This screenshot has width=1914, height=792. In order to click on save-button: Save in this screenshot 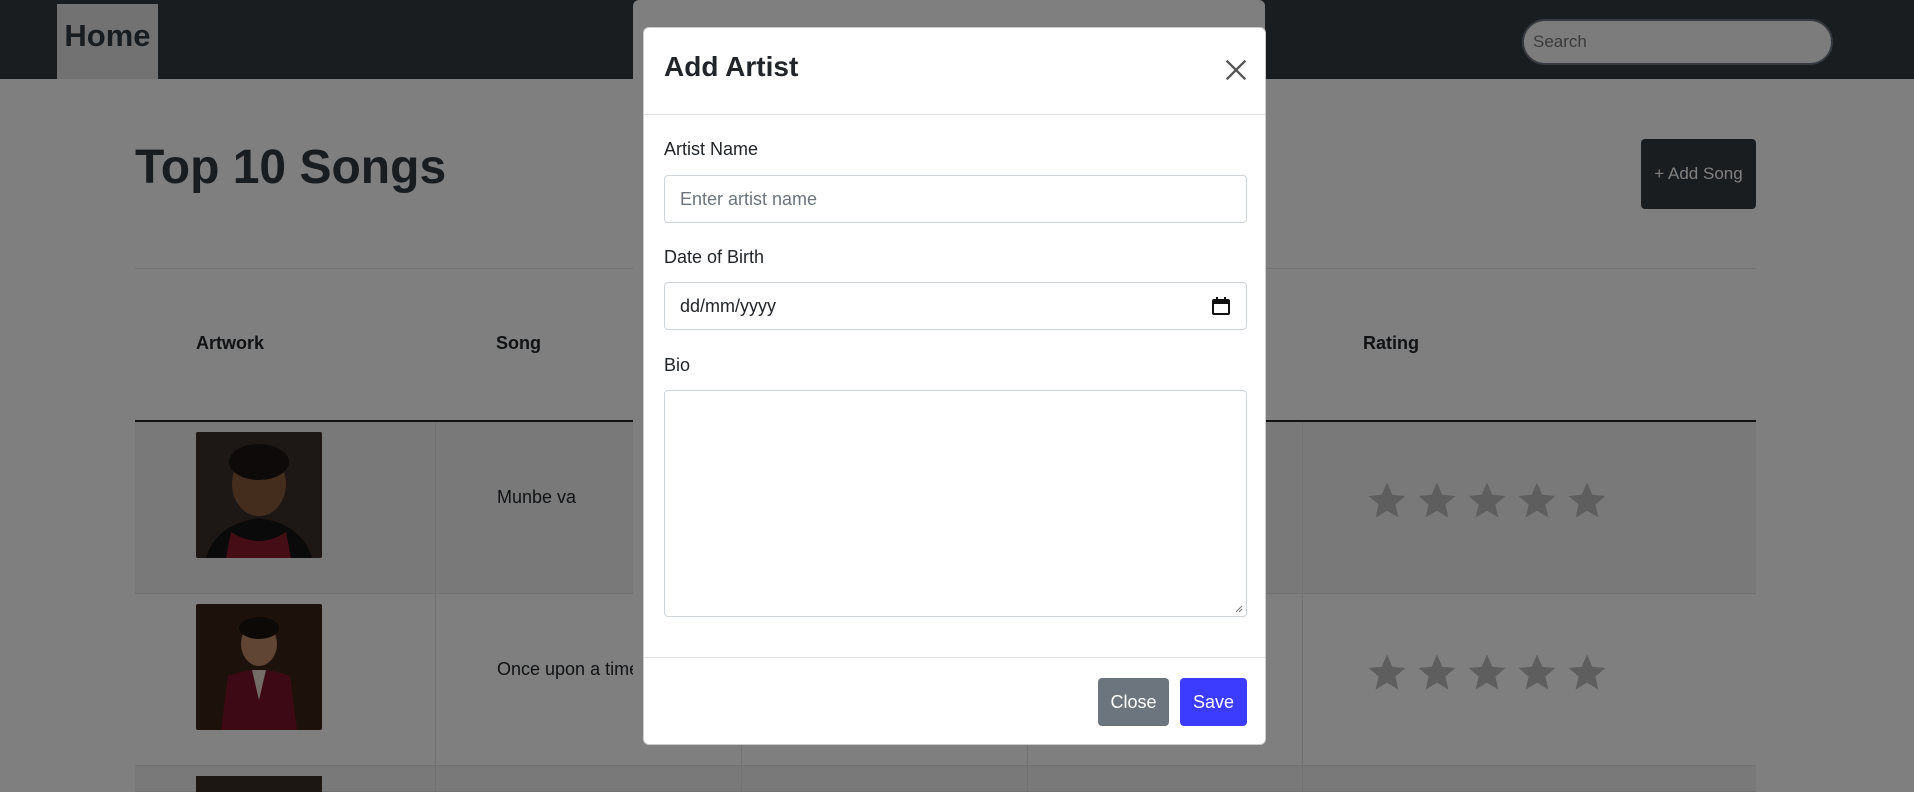, I will do `click(1213, 702)`.